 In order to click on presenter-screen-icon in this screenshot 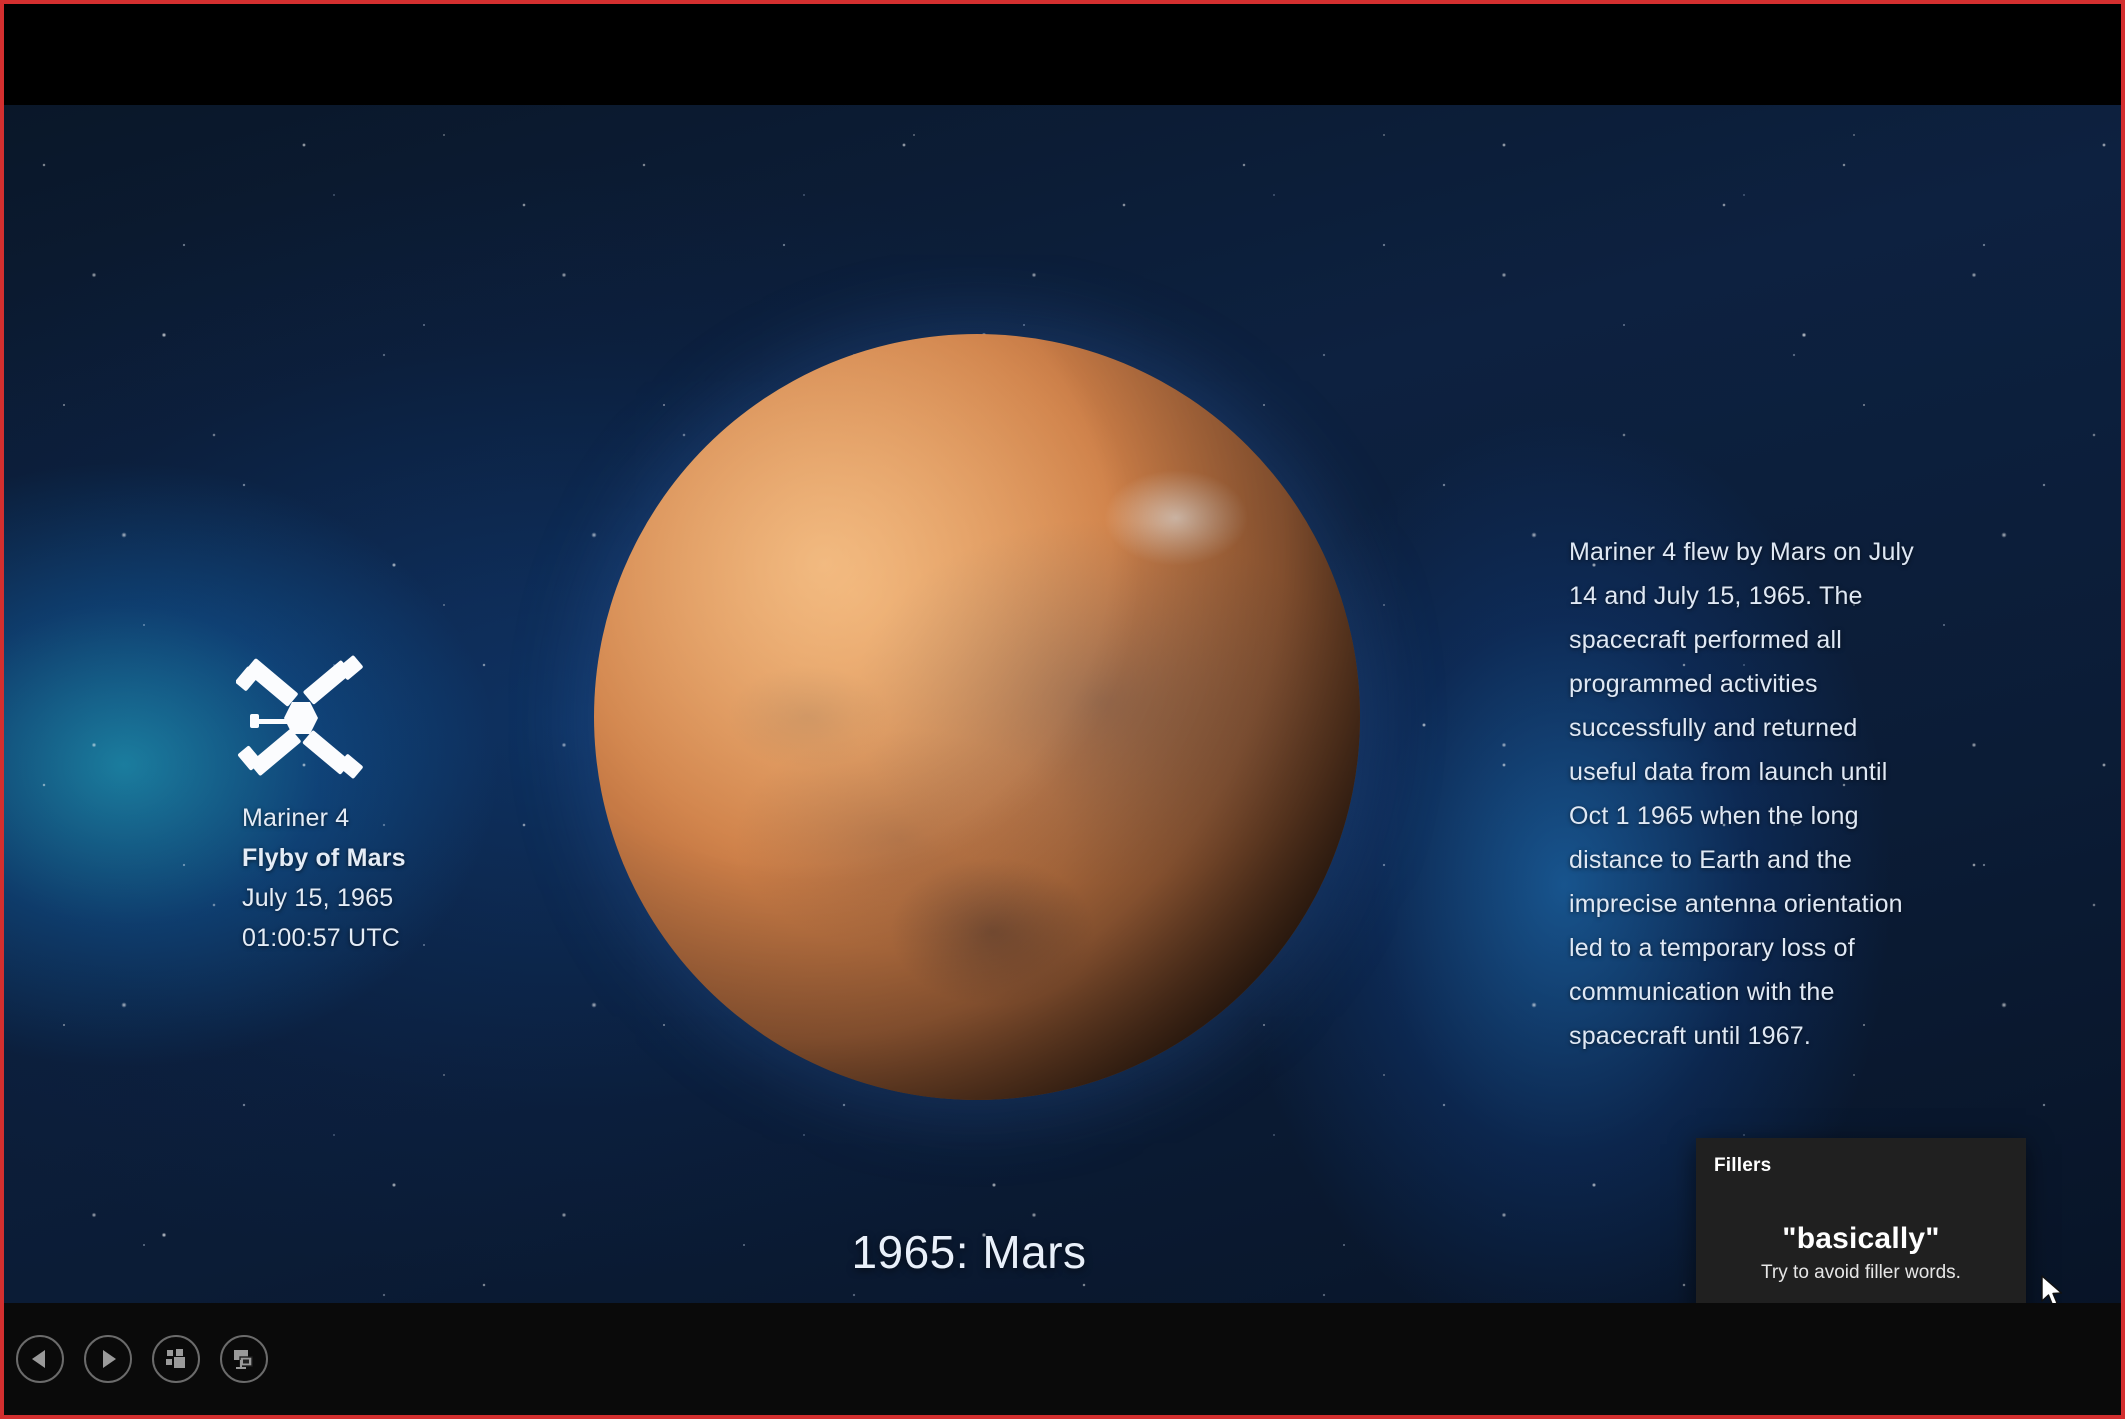, I will do `click(243, 1359)`.